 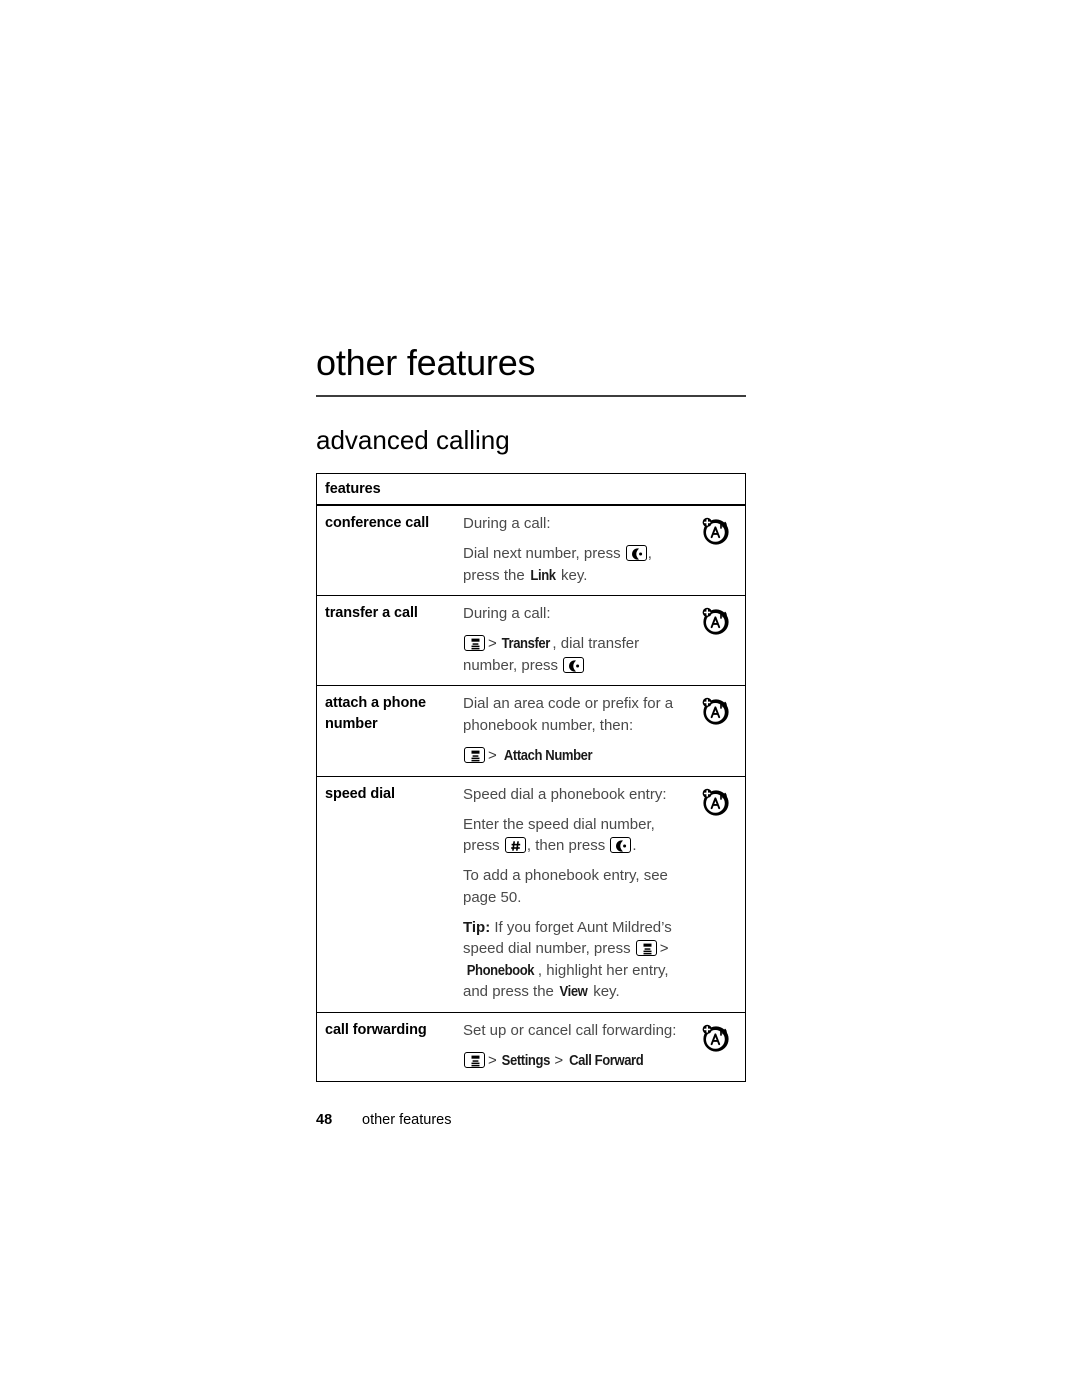 I want to click on description-text: ., so click(x=634, y=846).